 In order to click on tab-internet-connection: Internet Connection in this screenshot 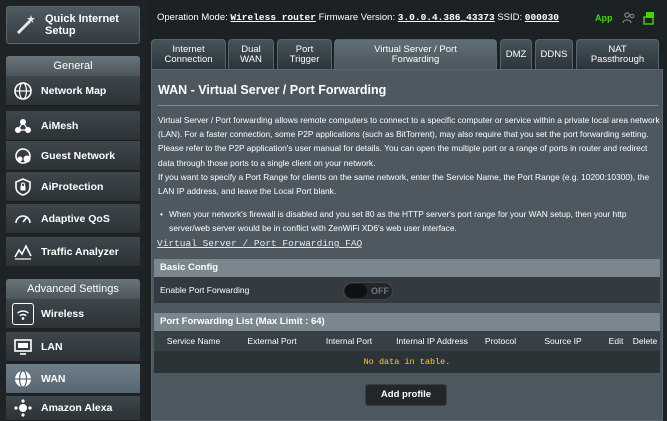, I will do `click(188, 54)`.